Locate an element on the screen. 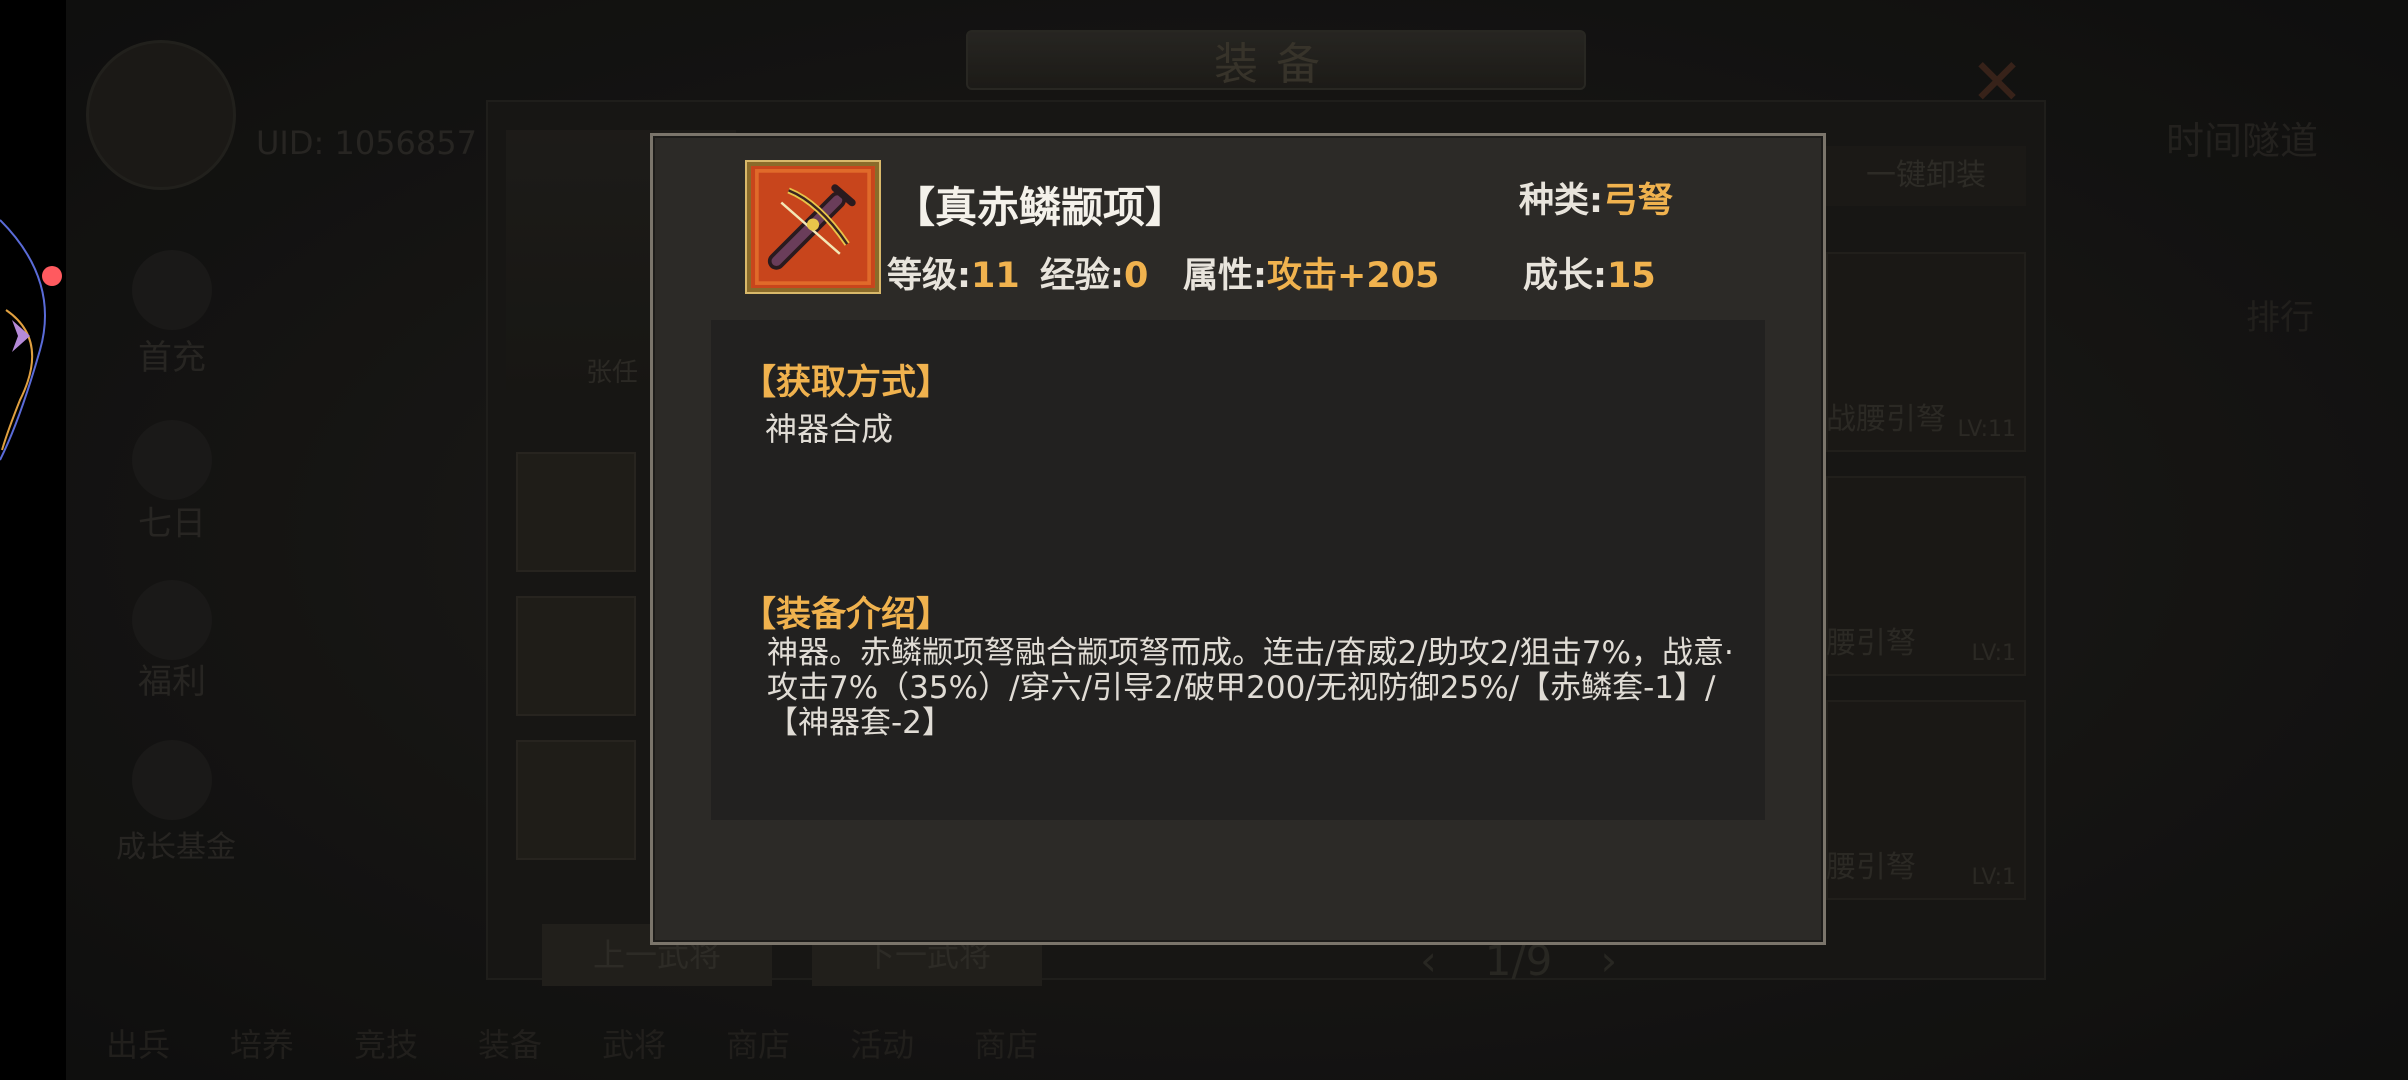 The image size is (2408, 1080). level-value: 11 is located at coordinates (995, 276).